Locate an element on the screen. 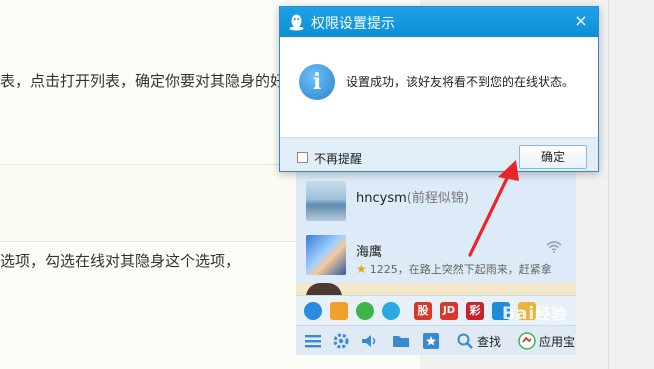  dialog-footer: 不再提醒 确定 is located at coordinates (439, 154).